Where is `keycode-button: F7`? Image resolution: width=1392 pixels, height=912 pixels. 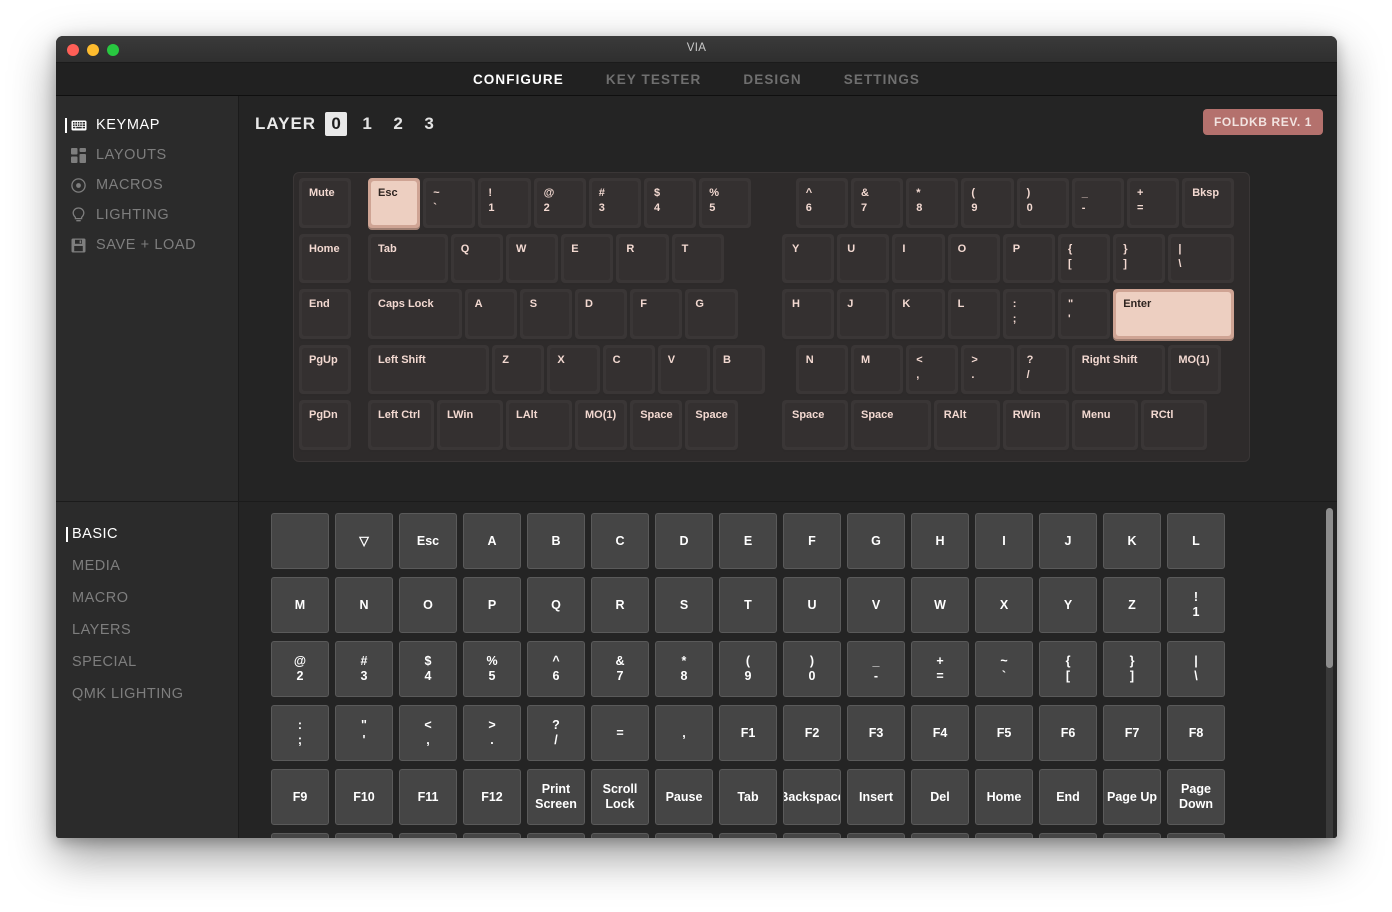
keycode-button: F7 is located at coordinates (1132, 733).